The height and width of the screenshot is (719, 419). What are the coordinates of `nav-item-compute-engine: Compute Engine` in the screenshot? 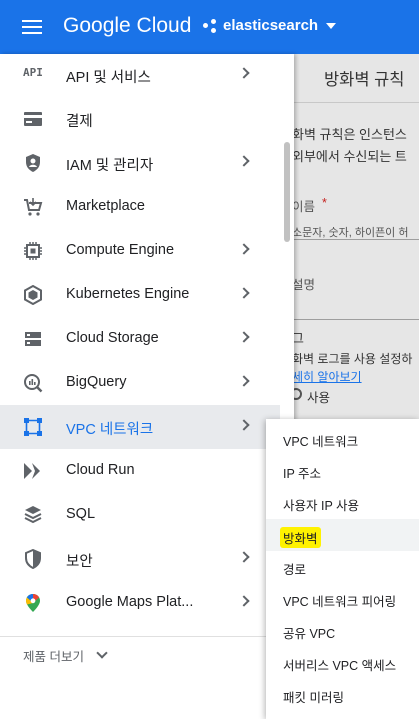 It's located at (140, 251).